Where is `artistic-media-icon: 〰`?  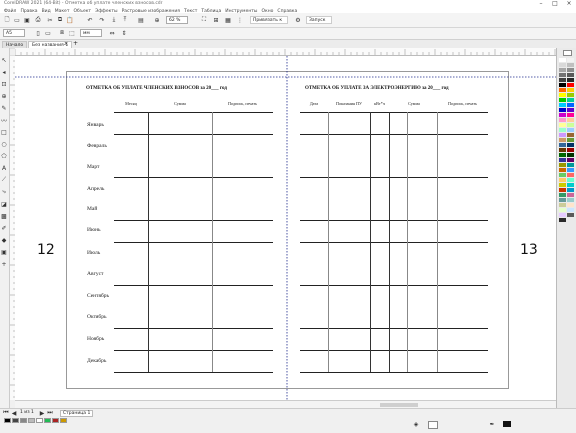
artistic-media-icon: 〰 is located at coordinates (4, 120).